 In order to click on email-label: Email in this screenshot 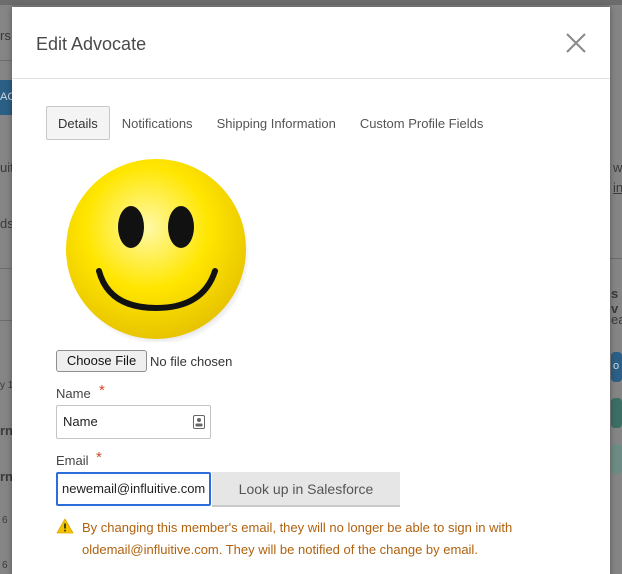, I will do `click(72, 460)`.